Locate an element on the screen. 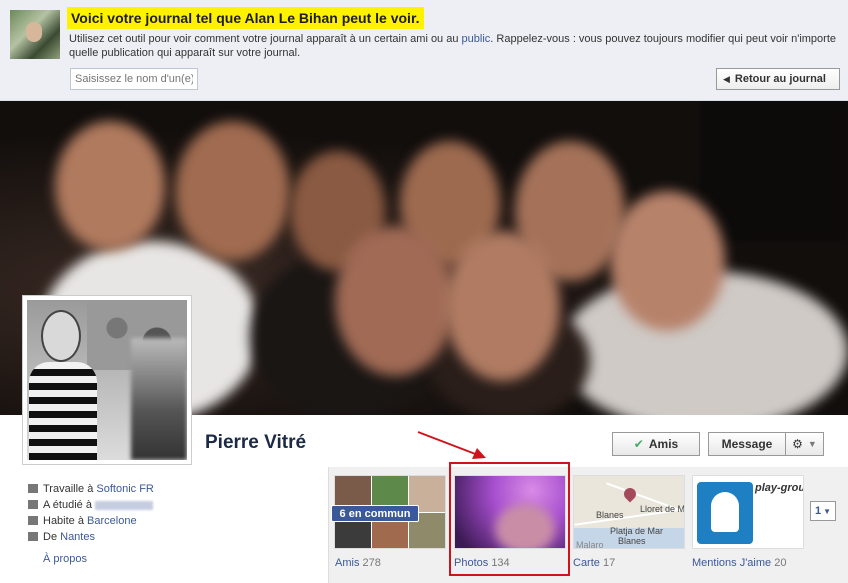 This screenshot has width=848, height=583. info-lives-prefix: Habite à is located at coordinates (65, 521).